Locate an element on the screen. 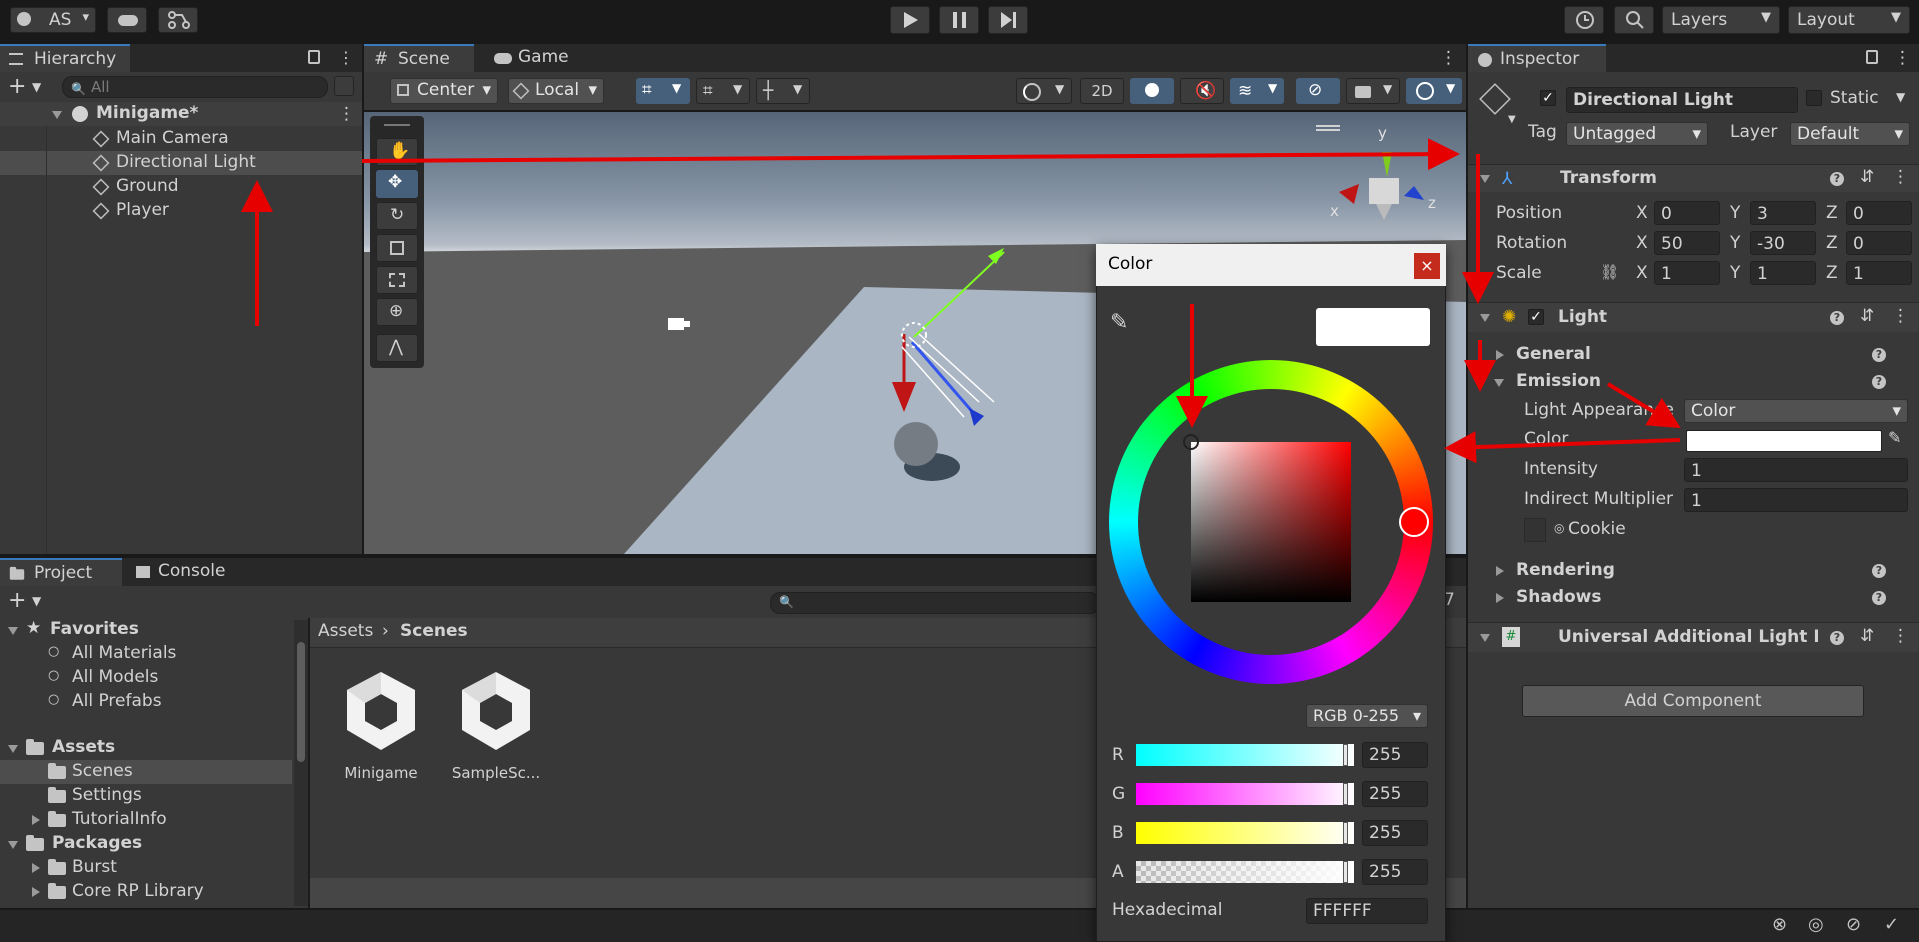 The image size is (1919, 942). bug-off-icon: ⊗ is located at coordinates (1779, 924).